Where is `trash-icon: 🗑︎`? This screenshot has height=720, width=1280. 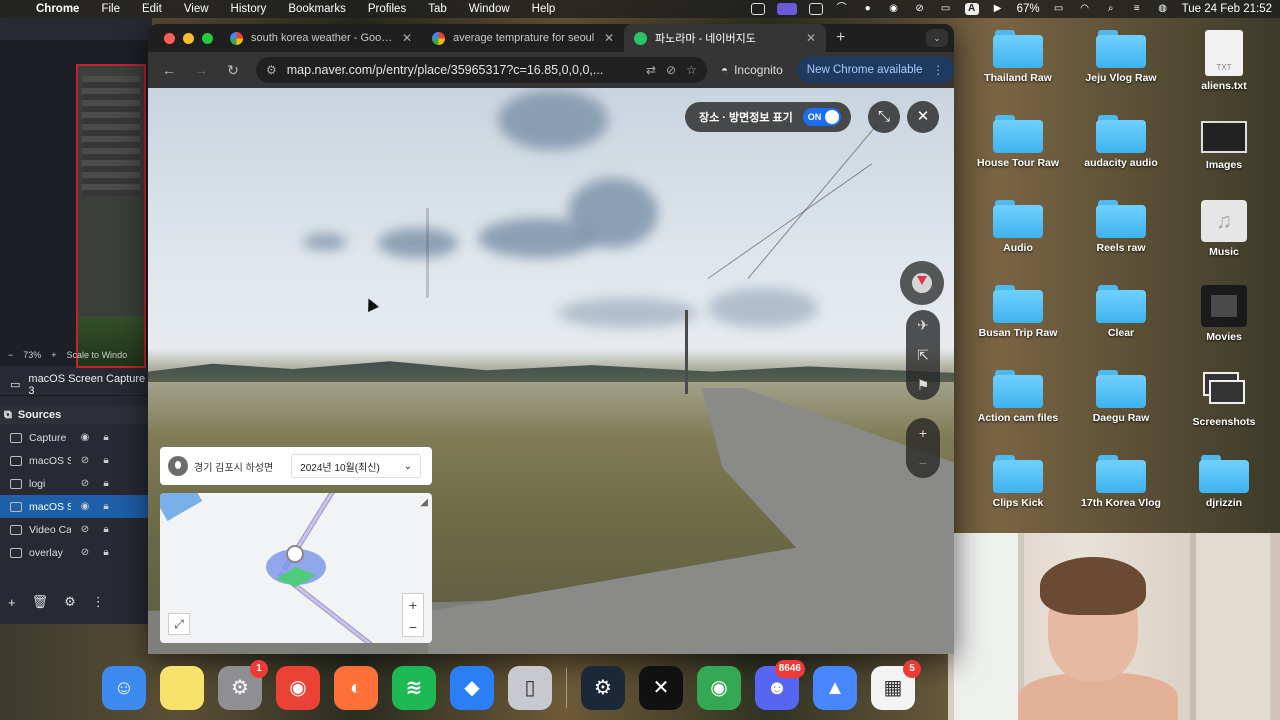 trash-icon: 🗑︎ is located at coordinates (40, 602).